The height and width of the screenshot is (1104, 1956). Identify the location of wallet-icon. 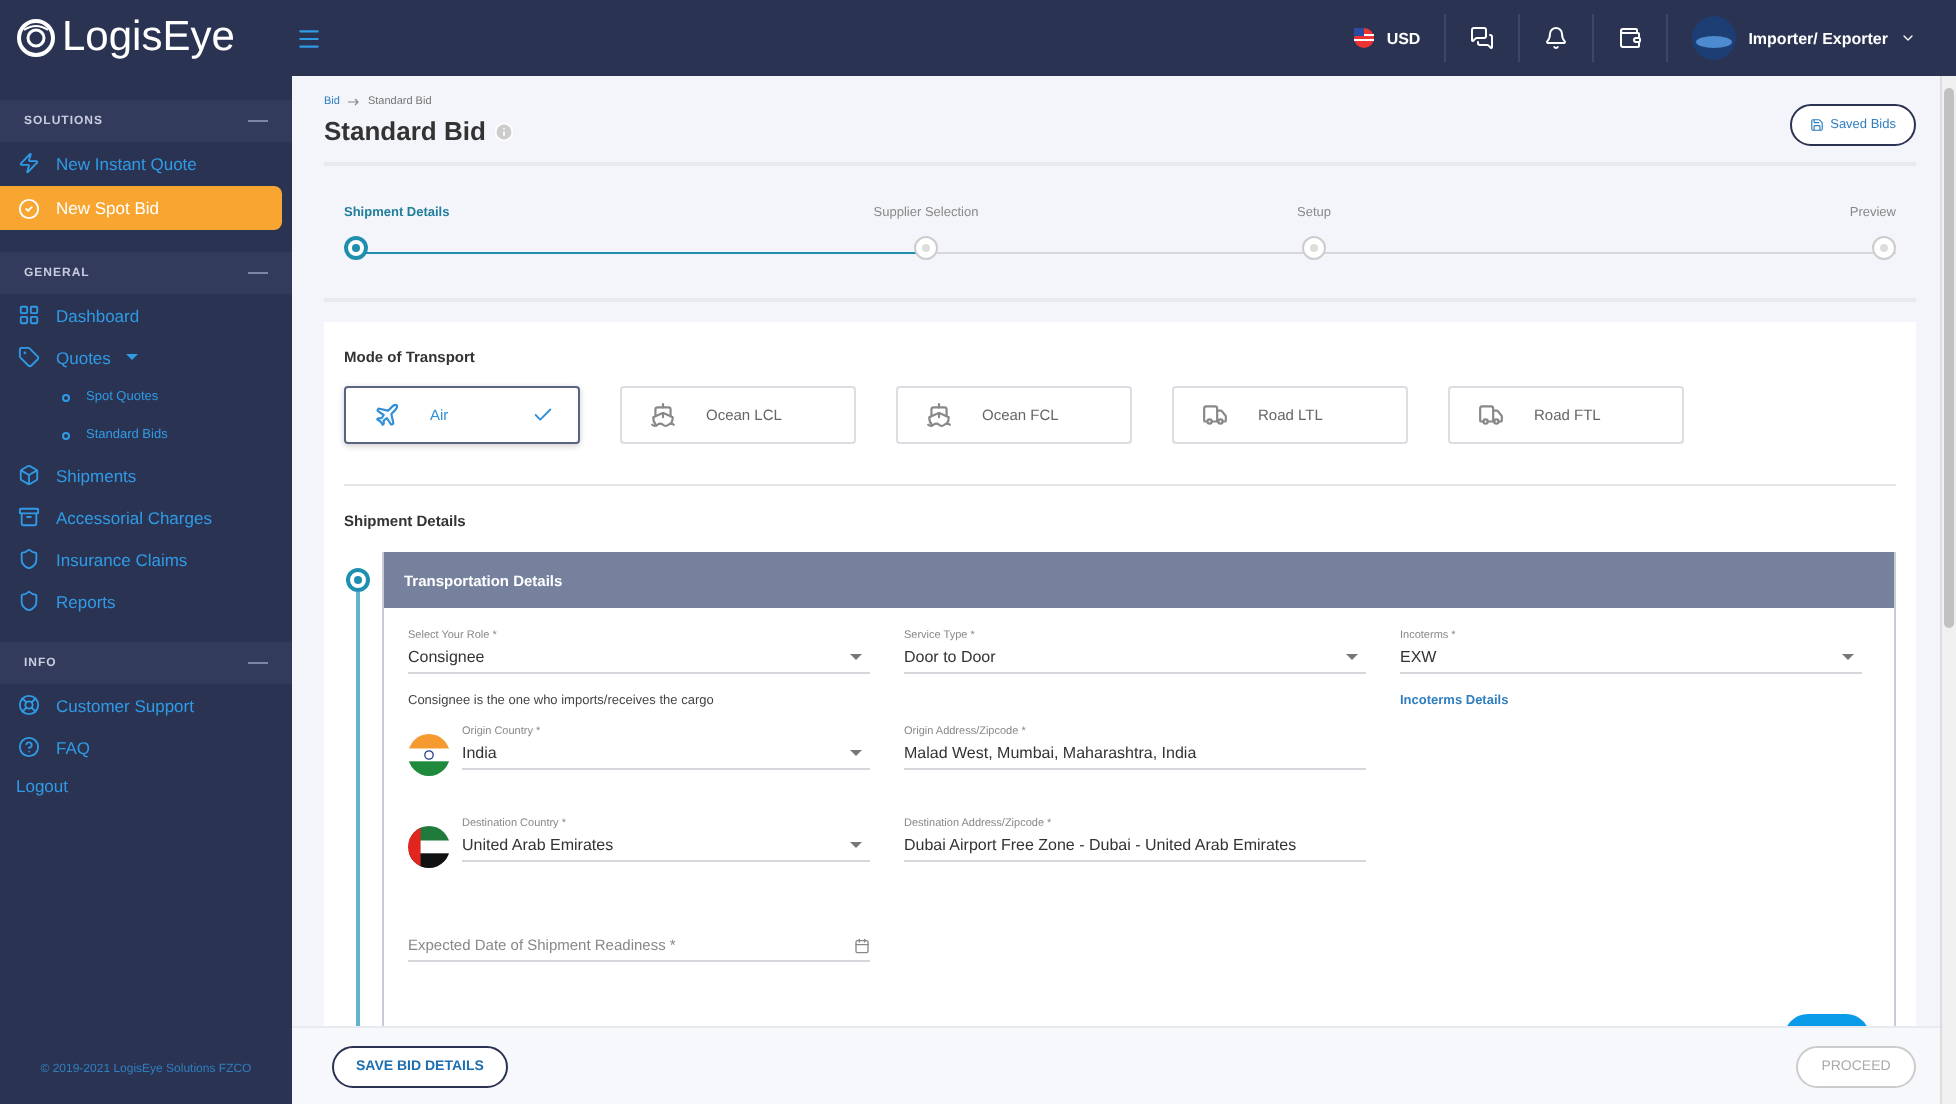
(1630, 38).